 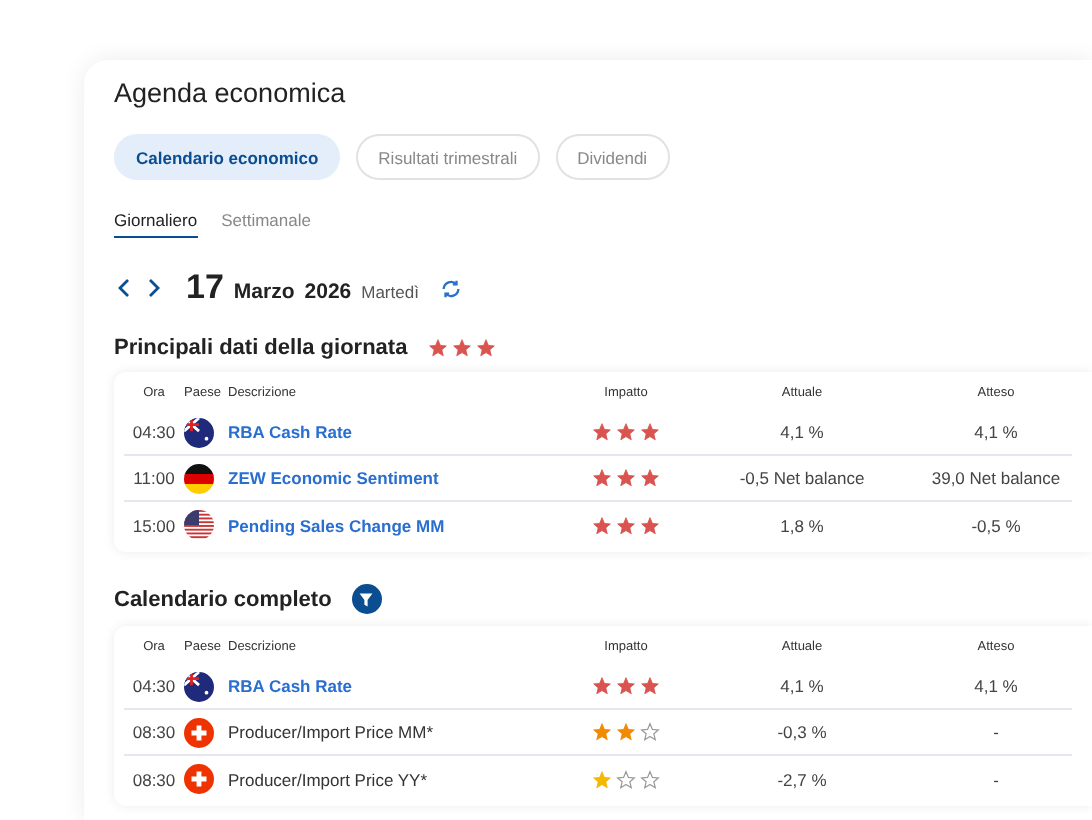 What do you see at coordinates (612, 157) in the screenshot?
I see `category-pill: Dividendi` at bounding box center [612, 157].